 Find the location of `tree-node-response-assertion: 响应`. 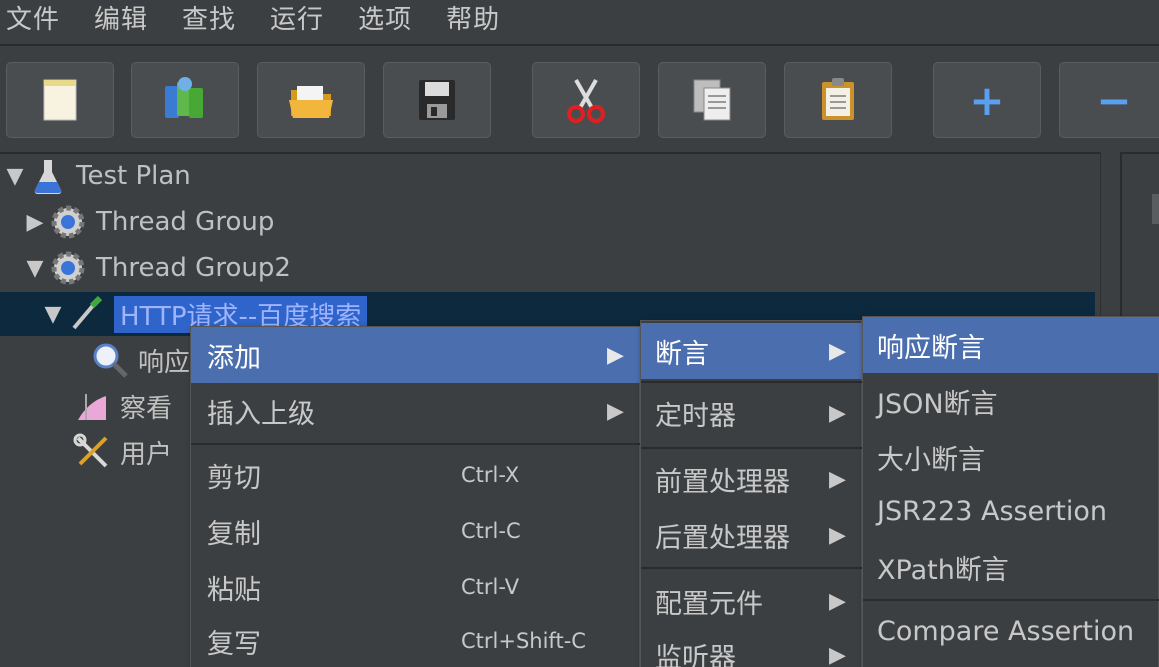

tree-node-response-assertion: 响应 is located at coordinates (140, 360).